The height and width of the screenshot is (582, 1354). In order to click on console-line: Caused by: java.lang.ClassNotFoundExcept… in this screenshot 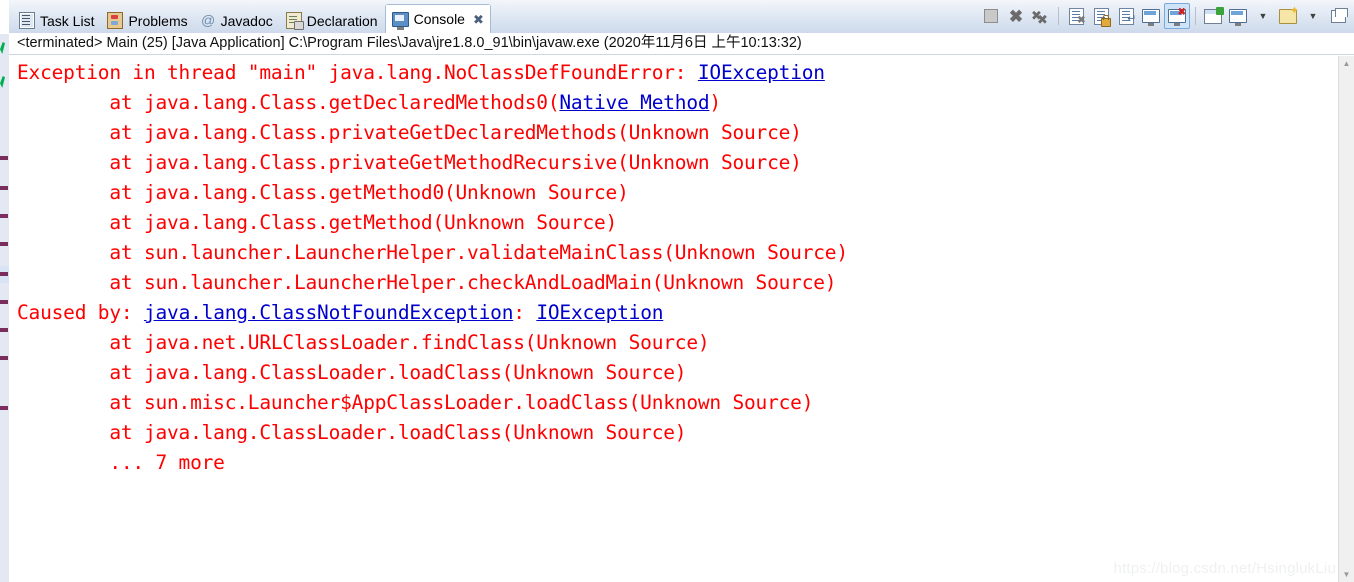, I will do `click(678, 313)`.